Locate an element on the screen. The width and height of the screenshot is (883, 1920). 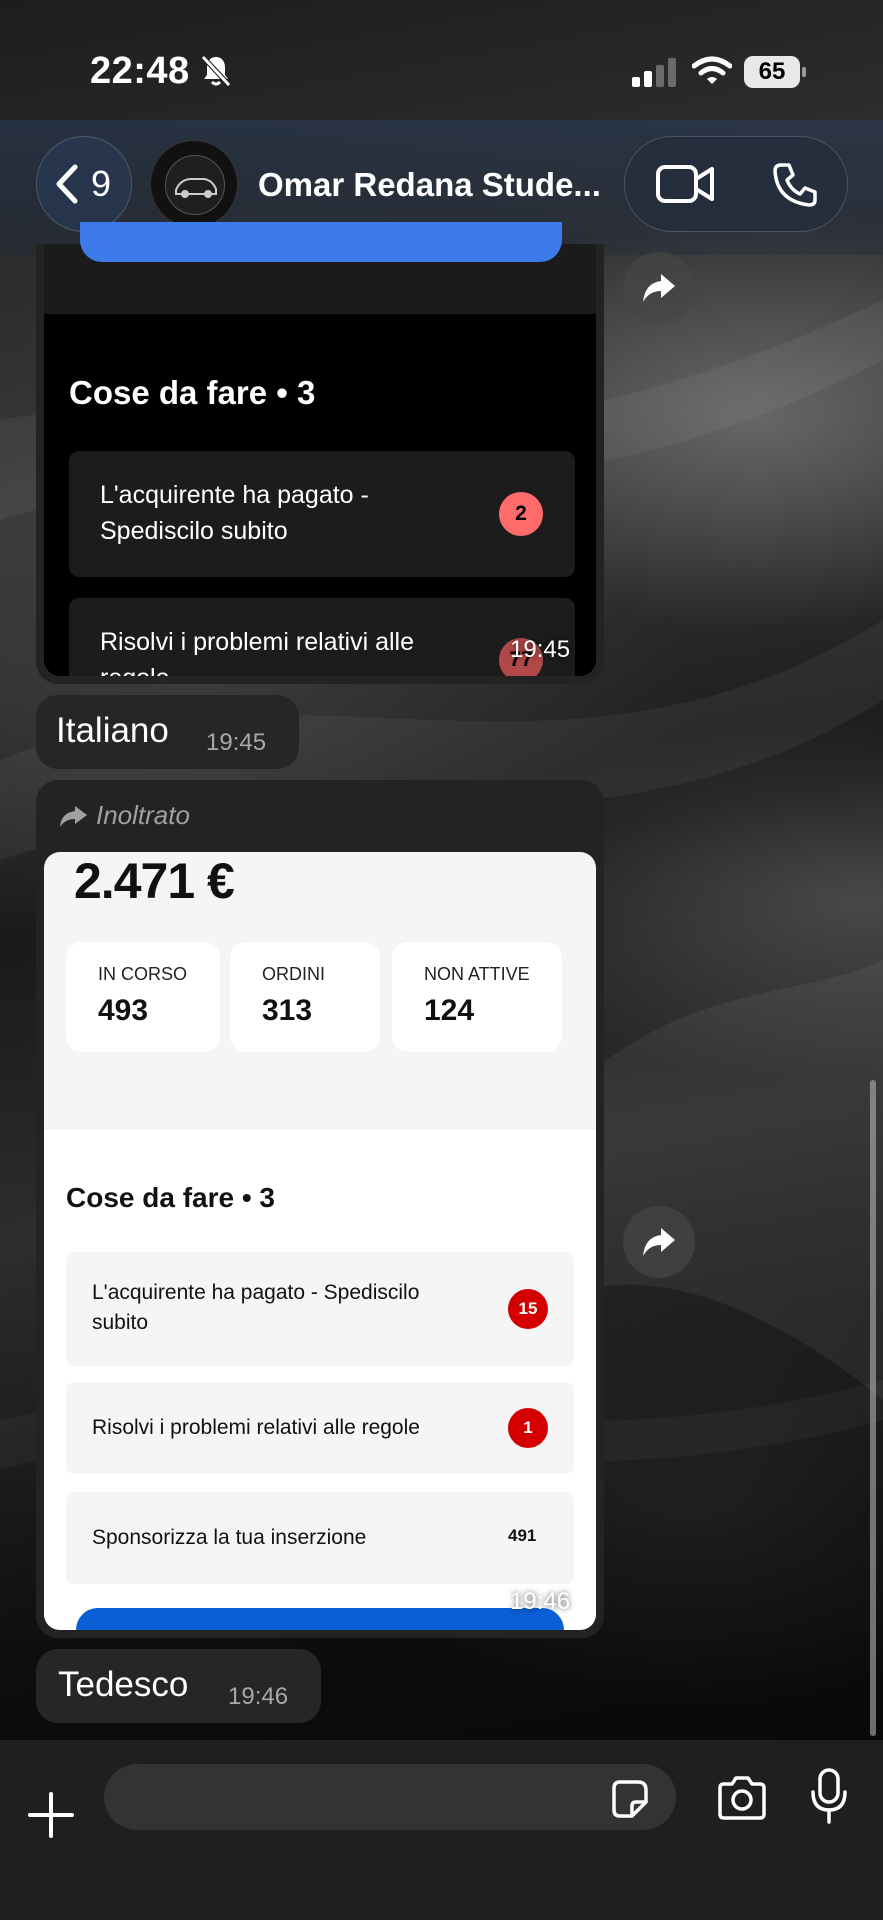
signal-icon is located at coordinates (654, 72).